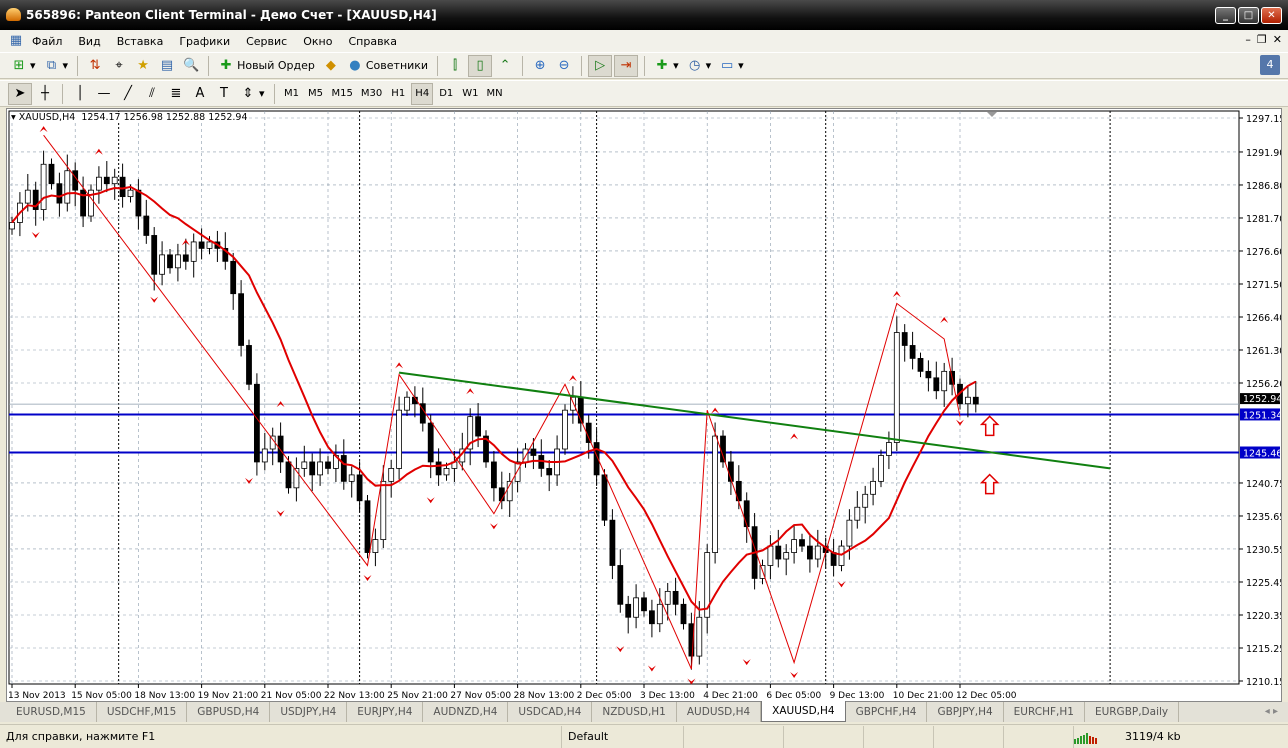 This screenshot has height=748, width=1288. I want to click on trendline-button: ╱, so click(128, 94).